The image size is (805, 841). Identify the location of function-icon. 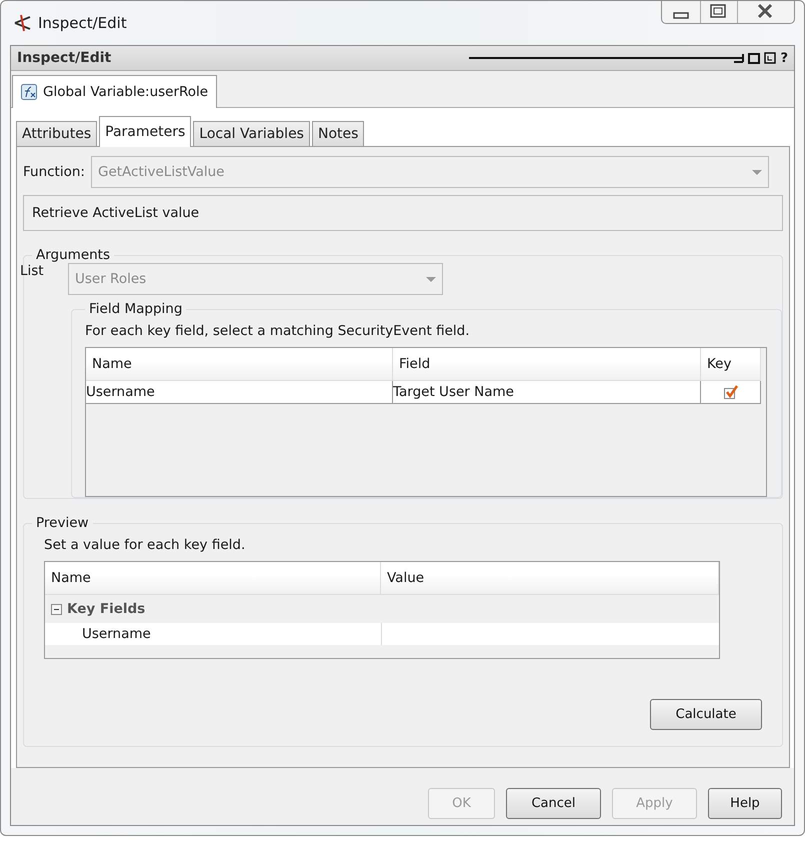
(29, 92).